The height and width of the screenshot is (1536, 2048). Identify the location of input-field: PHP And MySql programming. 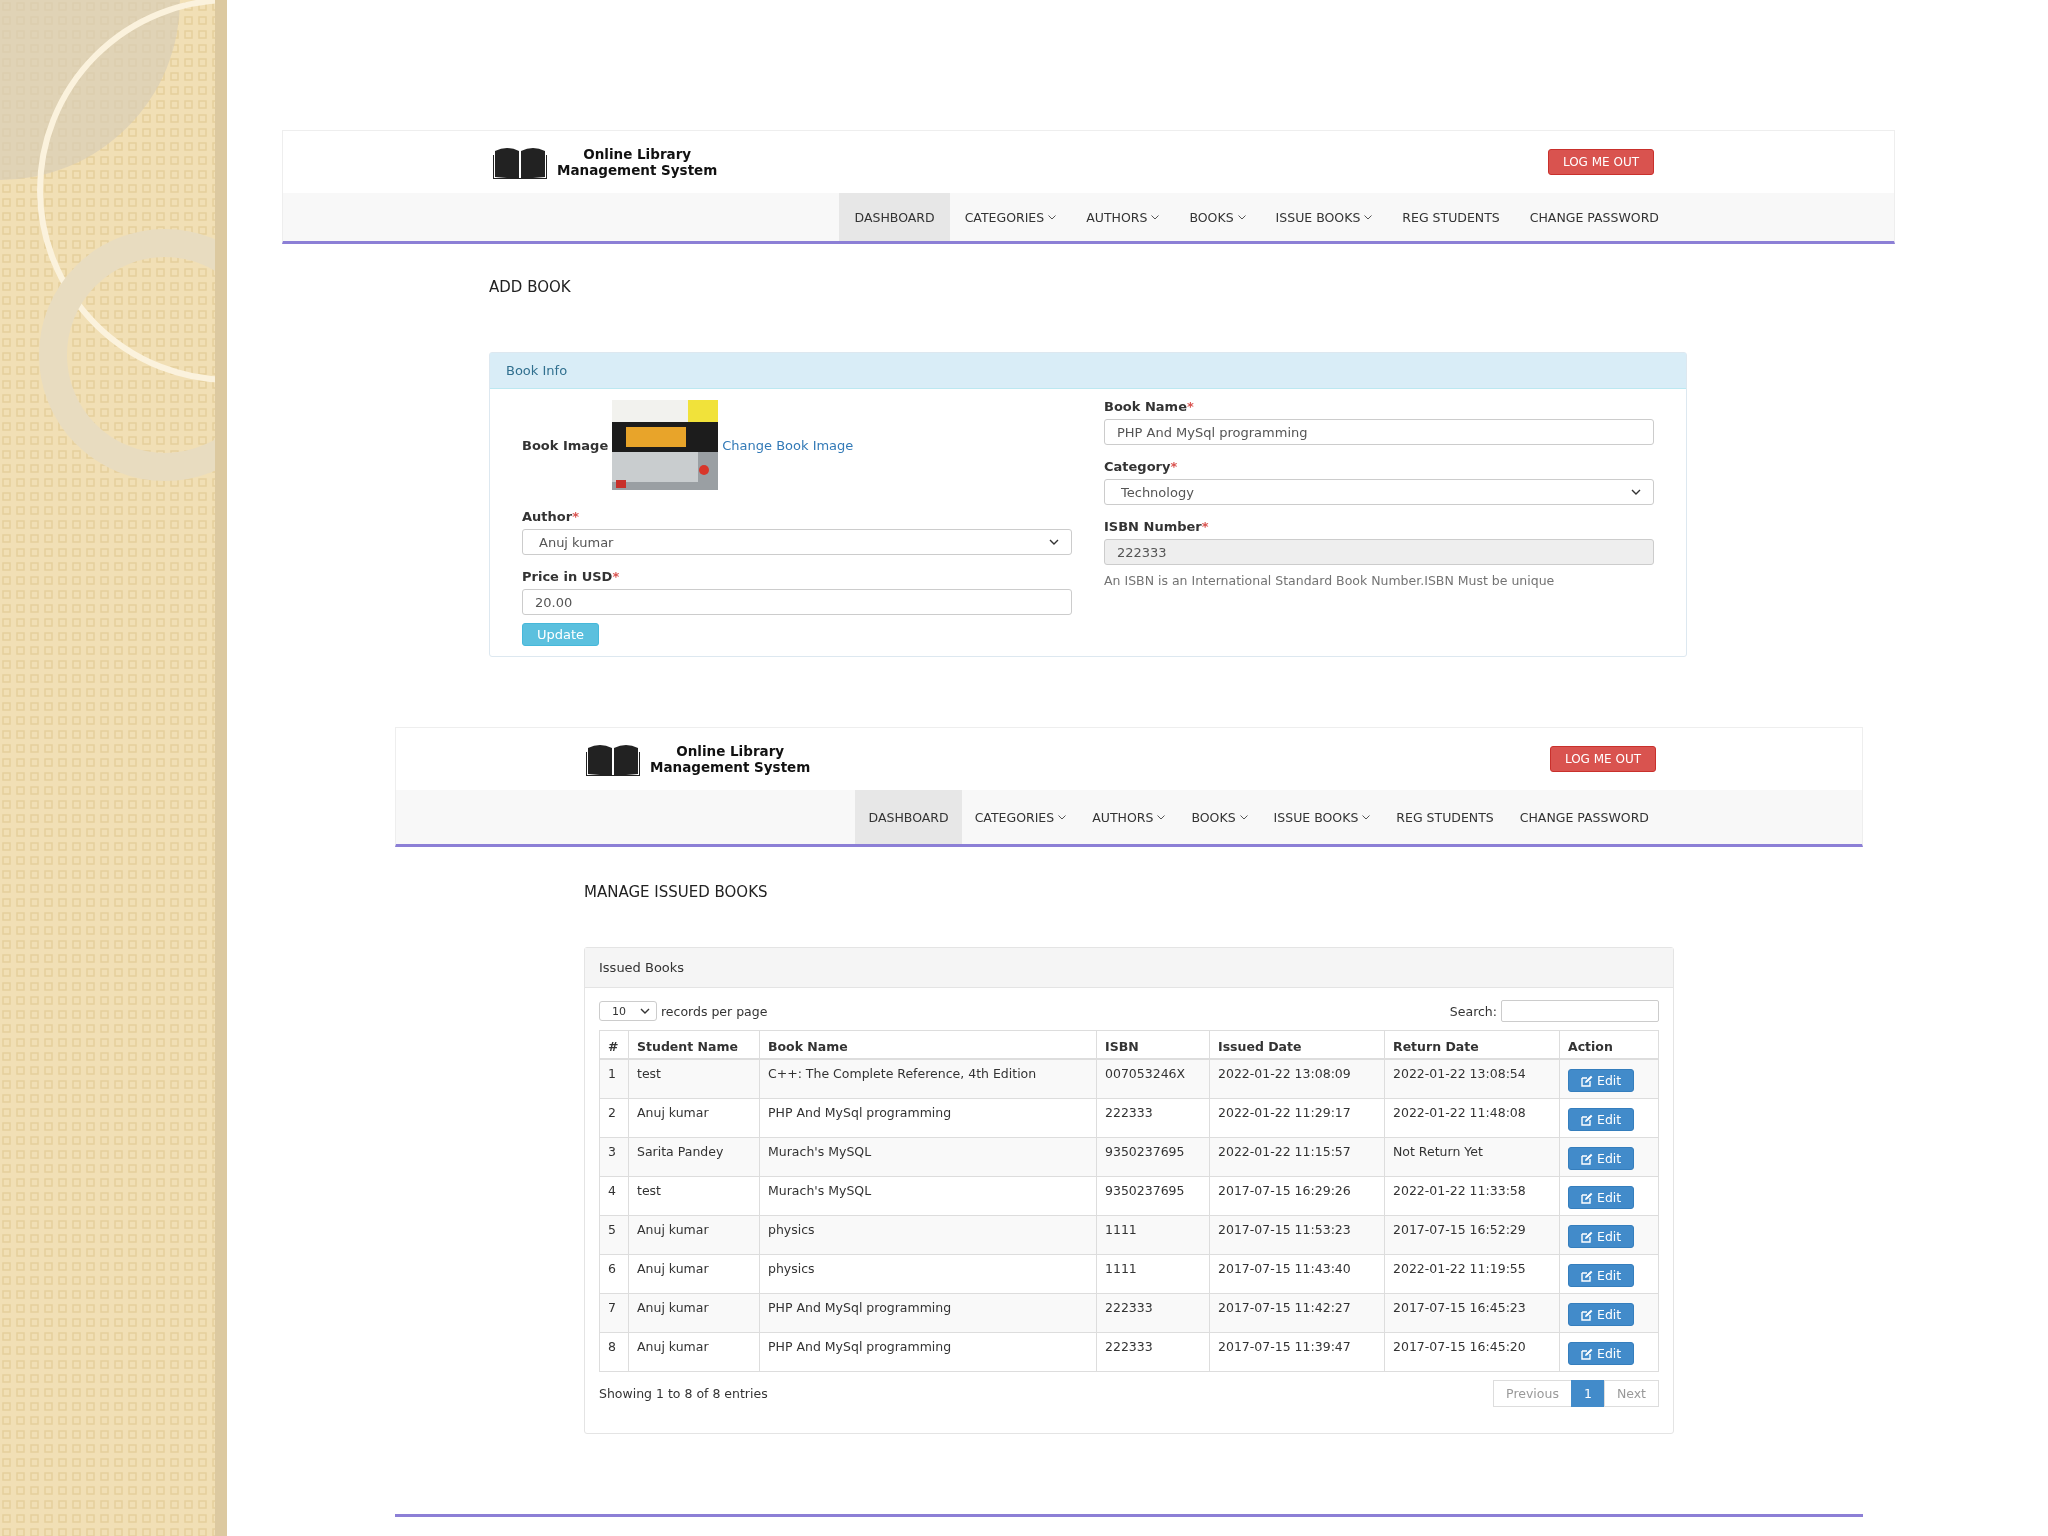
(1379, 432).